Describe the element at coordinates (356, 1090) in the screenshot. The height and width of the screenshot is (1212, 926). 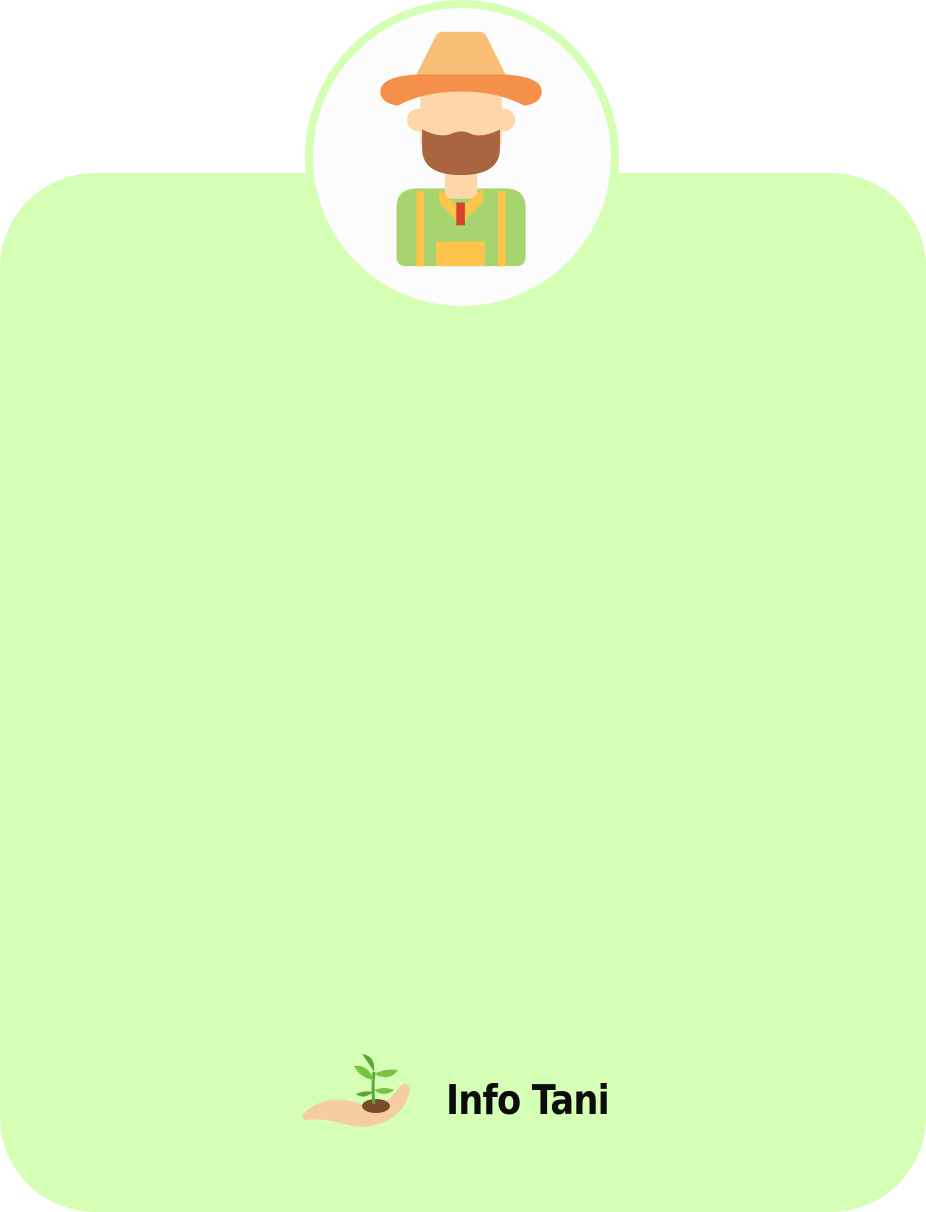
I see `seedling-in-hand-icon` at that location.